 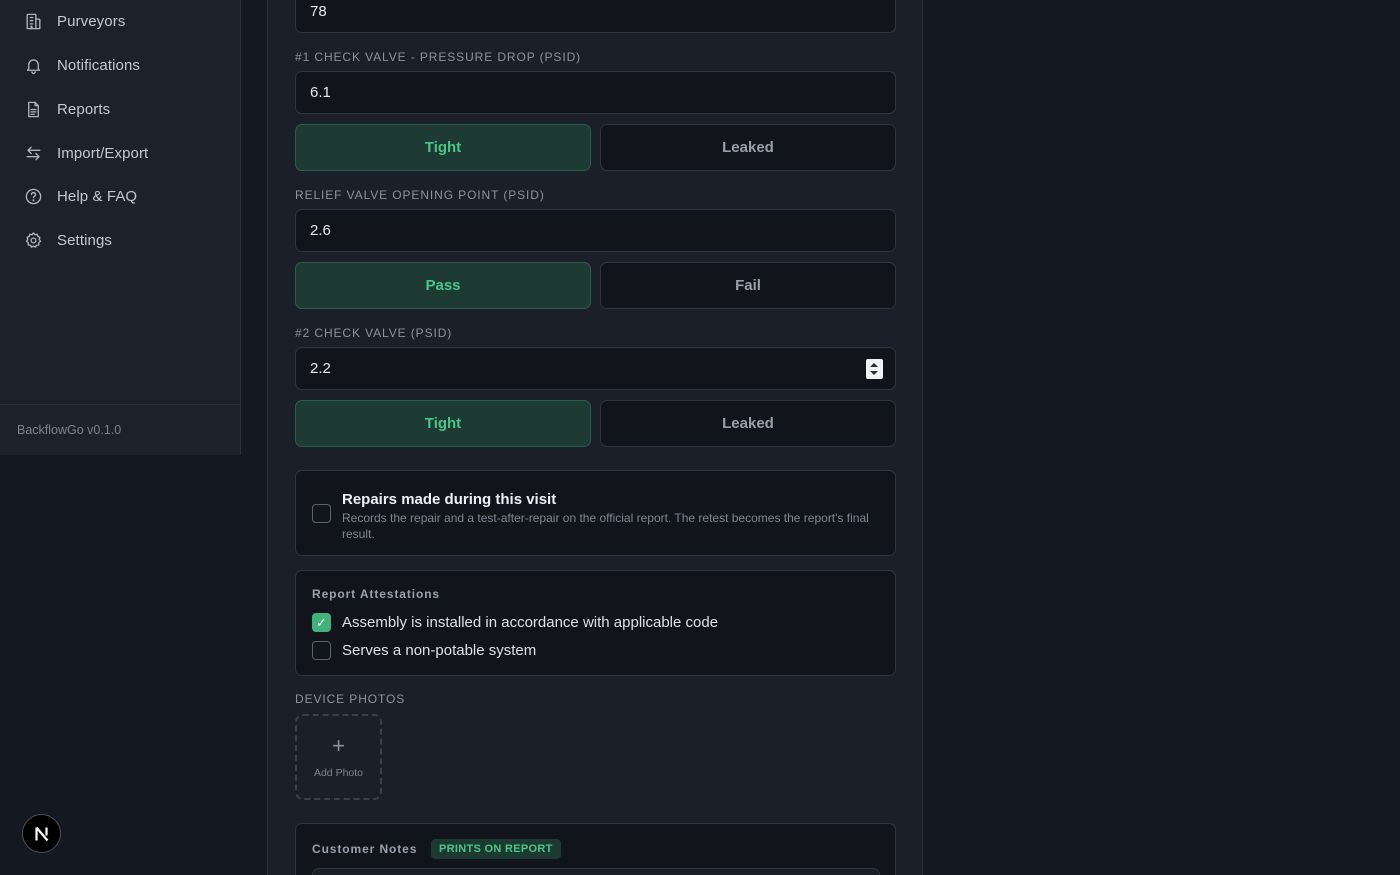 What do you see at coordinates (420, 195) in the screenshot?
I see `relief-label: Relief Valve Opening Point (PSID)` at bounding box center [420, 195].